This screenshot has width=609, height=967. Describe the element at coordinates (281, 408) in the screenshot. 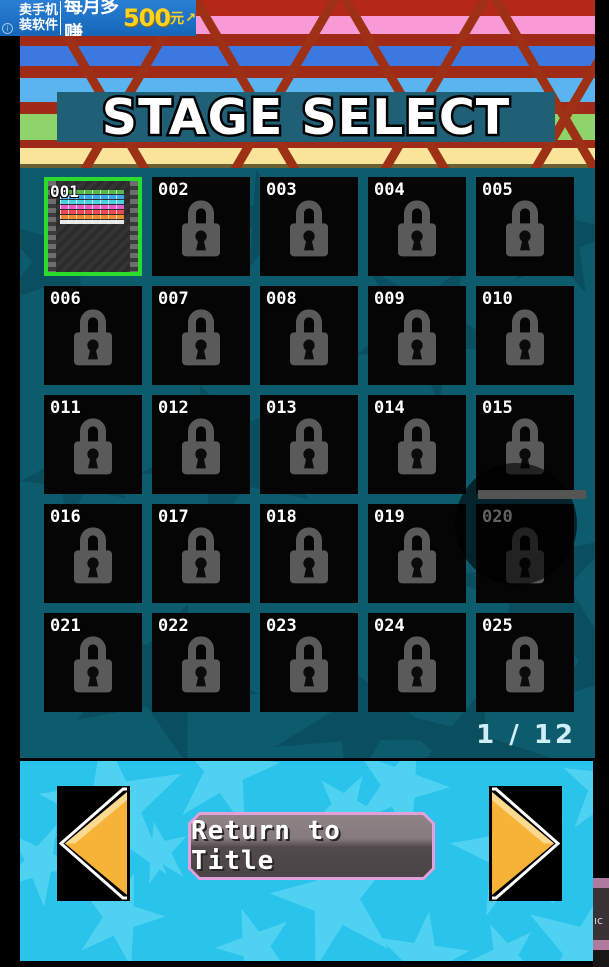

I see `stage-number-label: 013` at that location.